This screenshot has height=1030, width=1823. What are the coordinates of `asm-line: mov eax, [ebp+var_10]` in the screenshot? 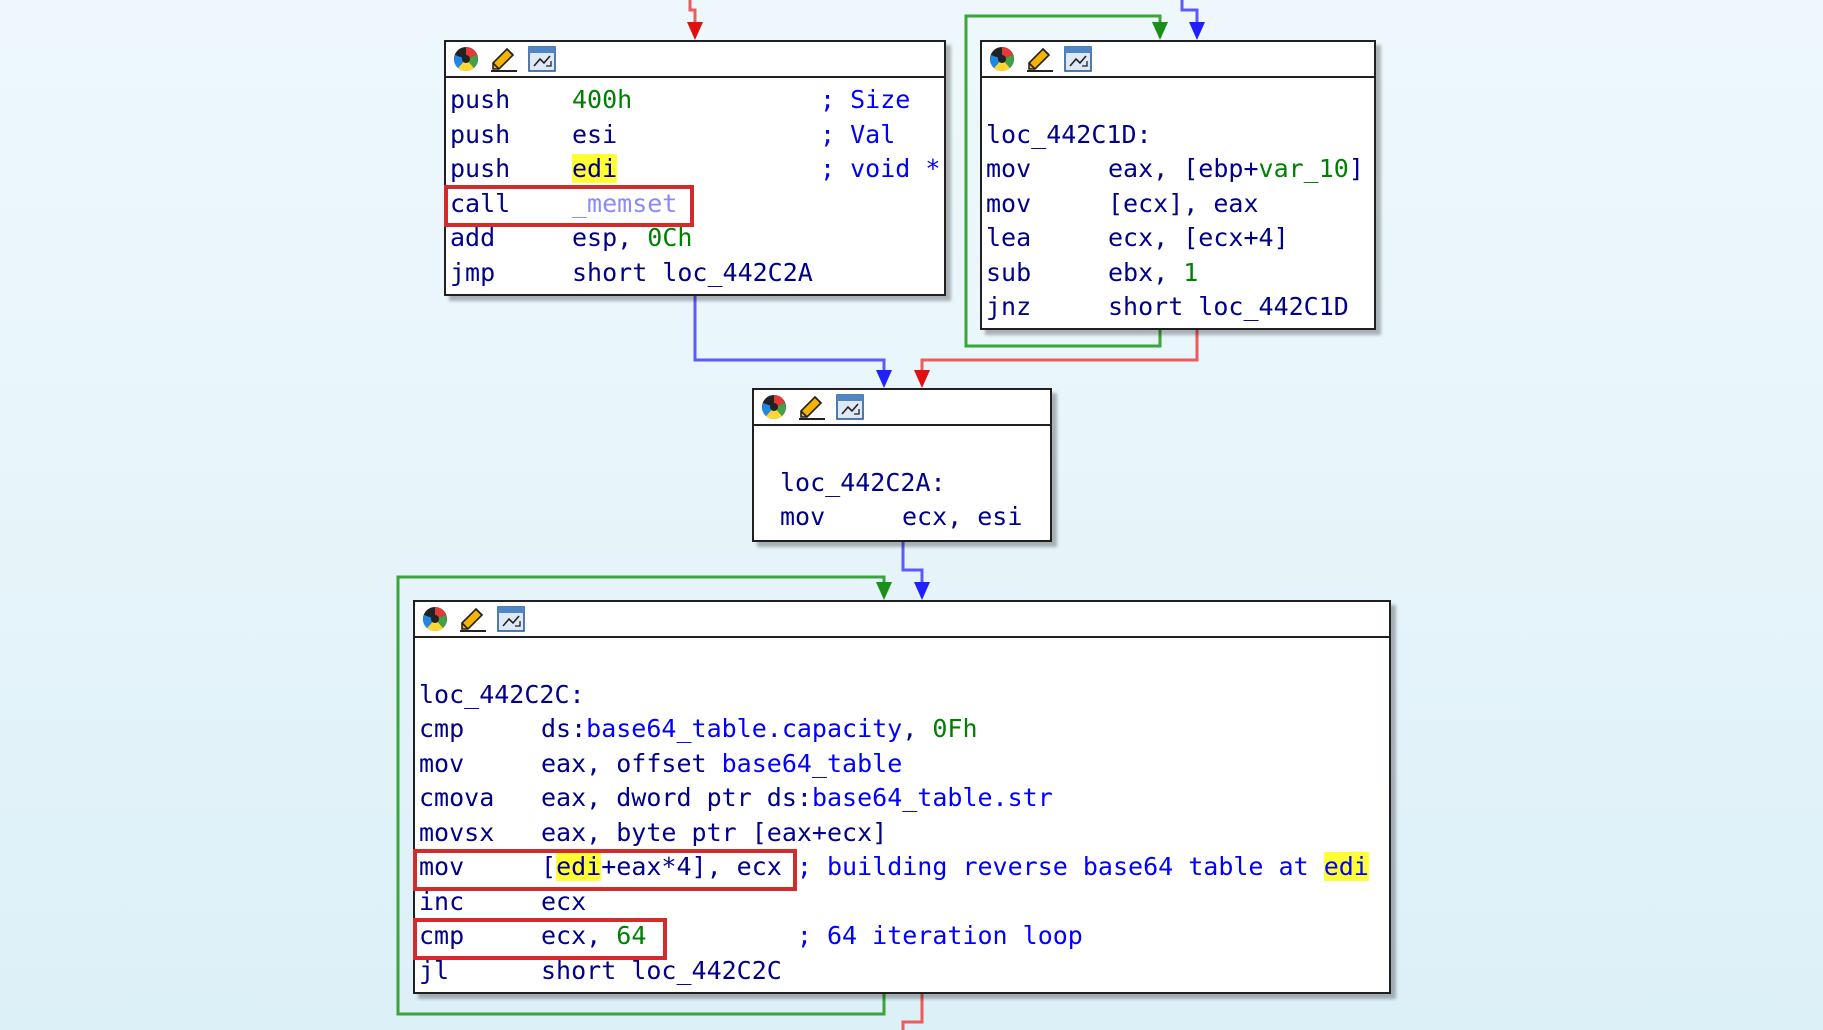 It's located at (1180, 169).